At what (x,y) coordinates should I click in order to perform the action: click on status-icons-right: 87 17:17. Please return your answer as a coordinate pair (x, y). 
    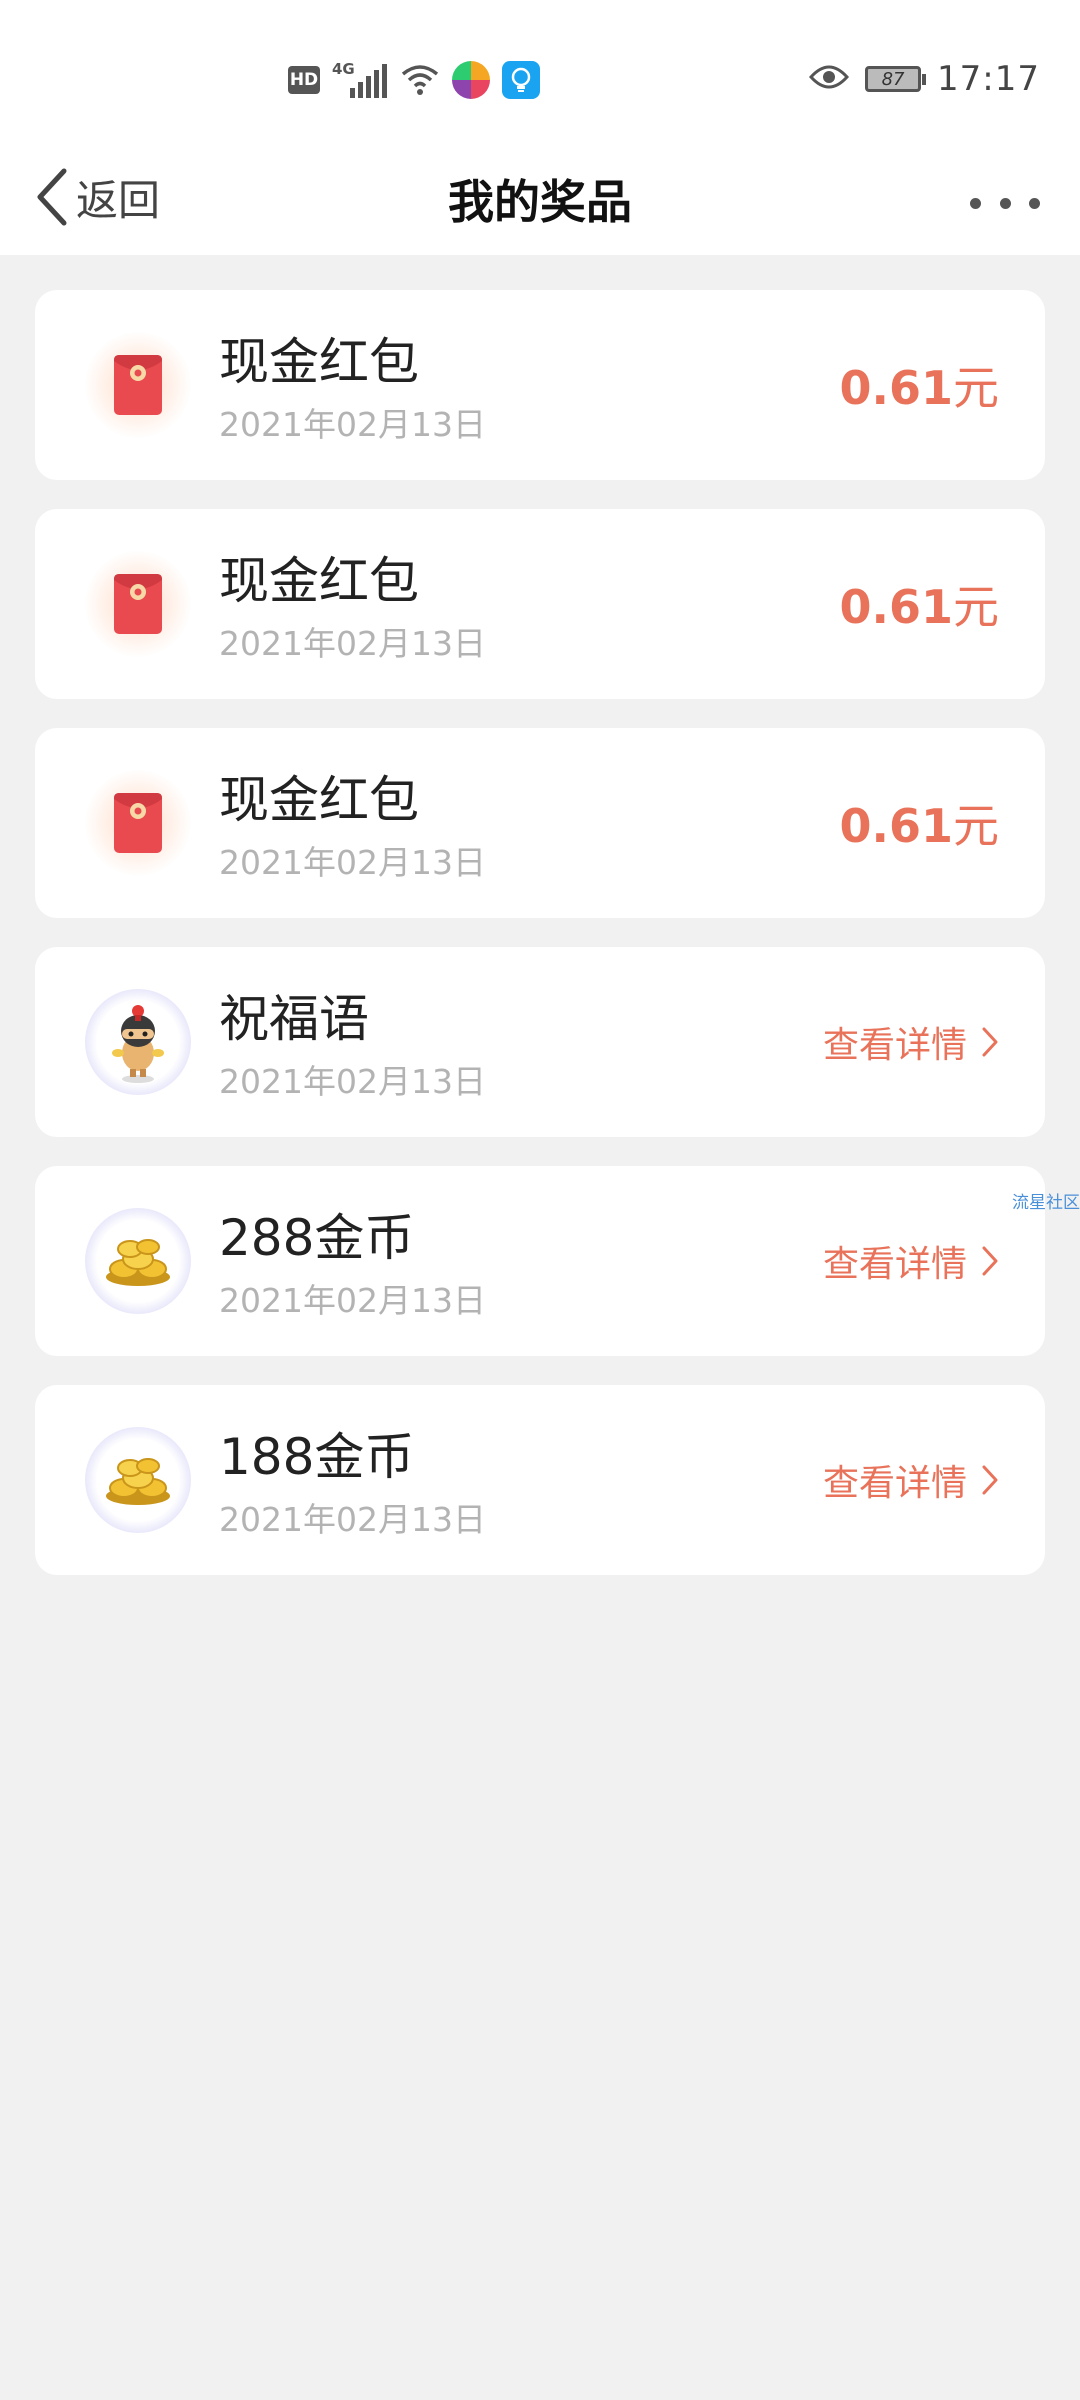
    Looking at the image, I should click on (924, 79).